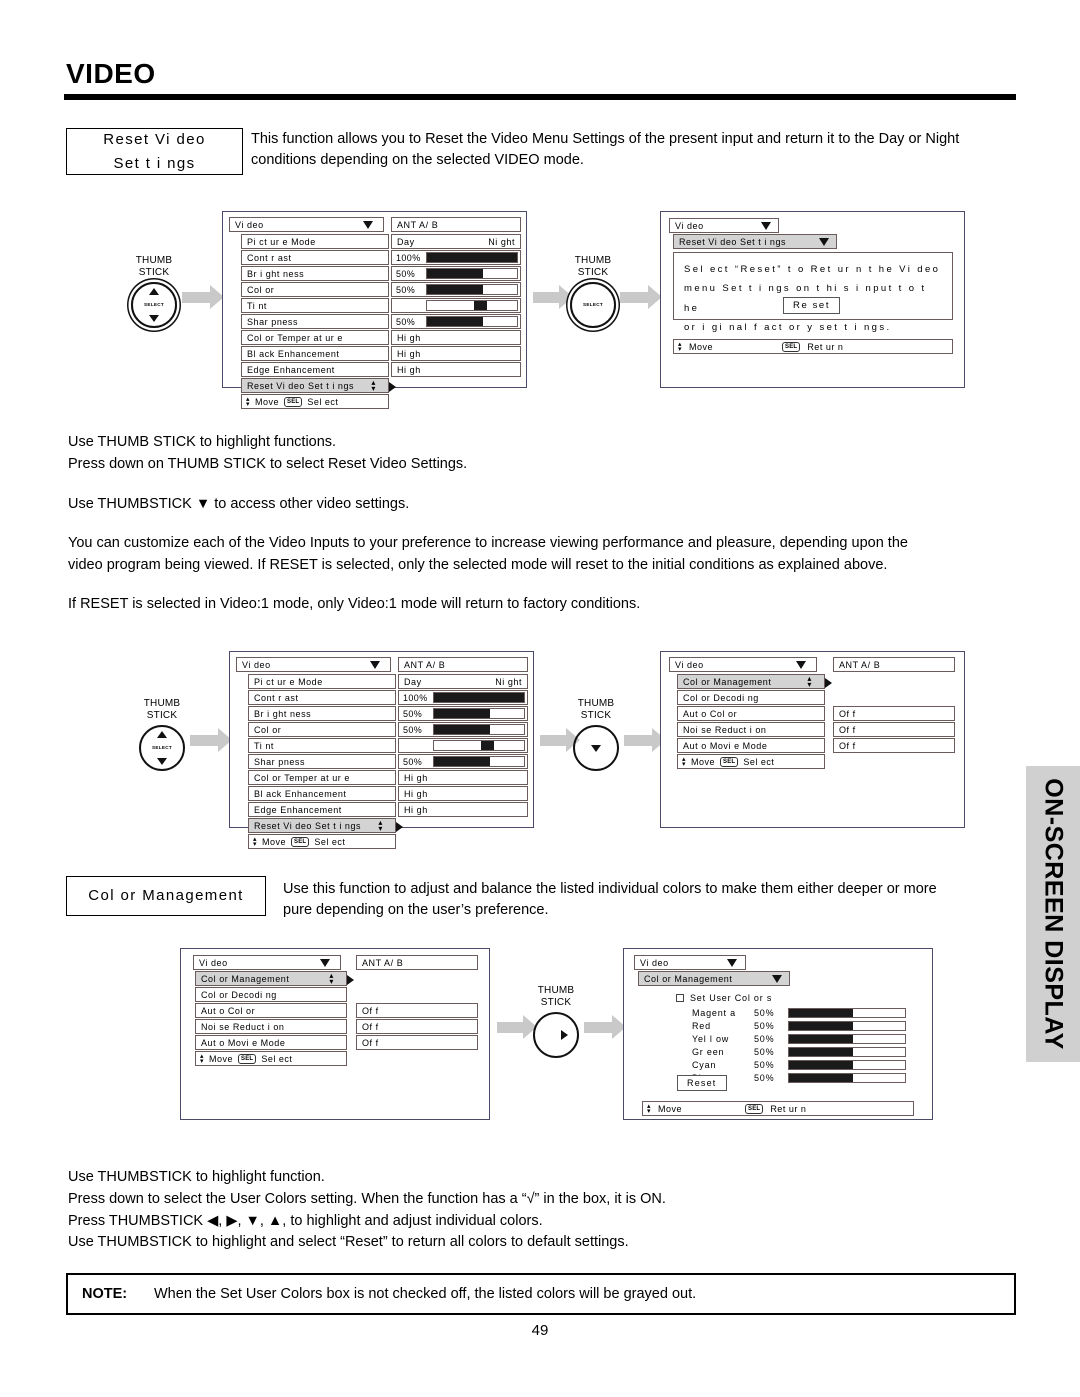  Describe the element at coordinates (105, 1294) in the screenshot. I see `note-label: NOTE:` at that location.